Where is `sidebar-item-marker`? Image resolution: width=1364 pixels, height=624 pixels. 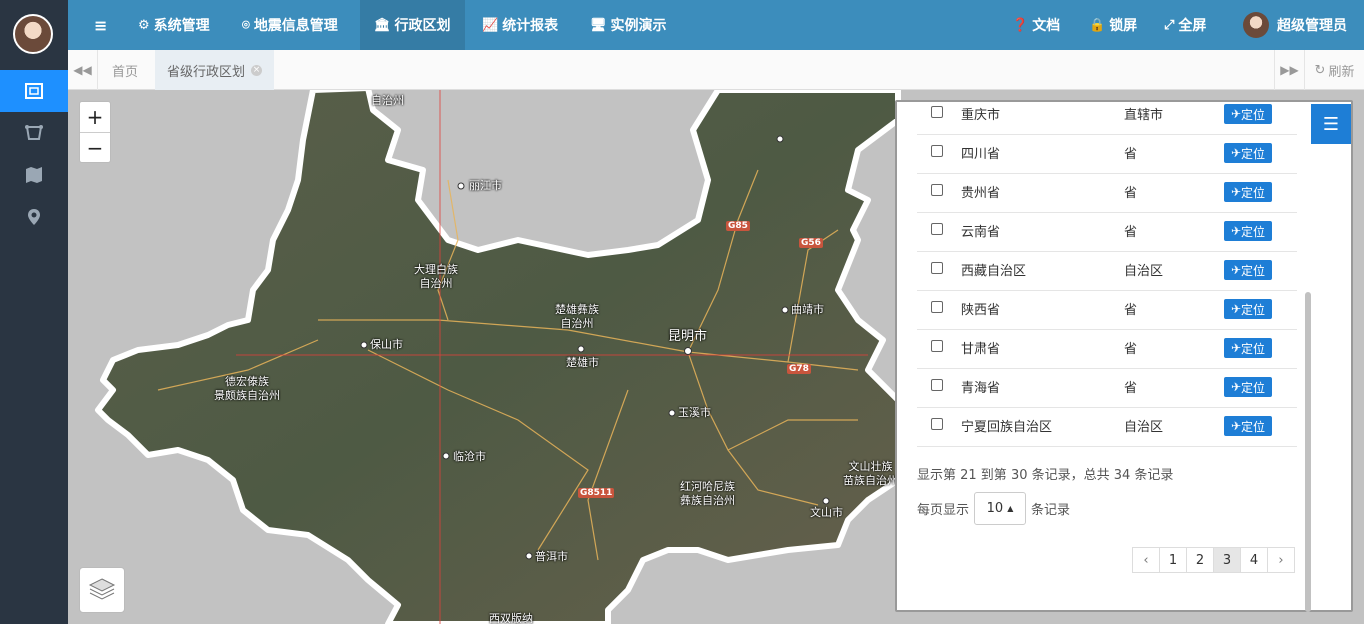 sidebar-item-marker is located at coordinates (34, 217).